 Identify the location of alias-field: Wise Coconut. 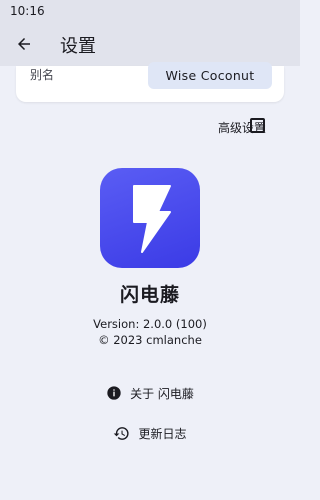
(210, 75).